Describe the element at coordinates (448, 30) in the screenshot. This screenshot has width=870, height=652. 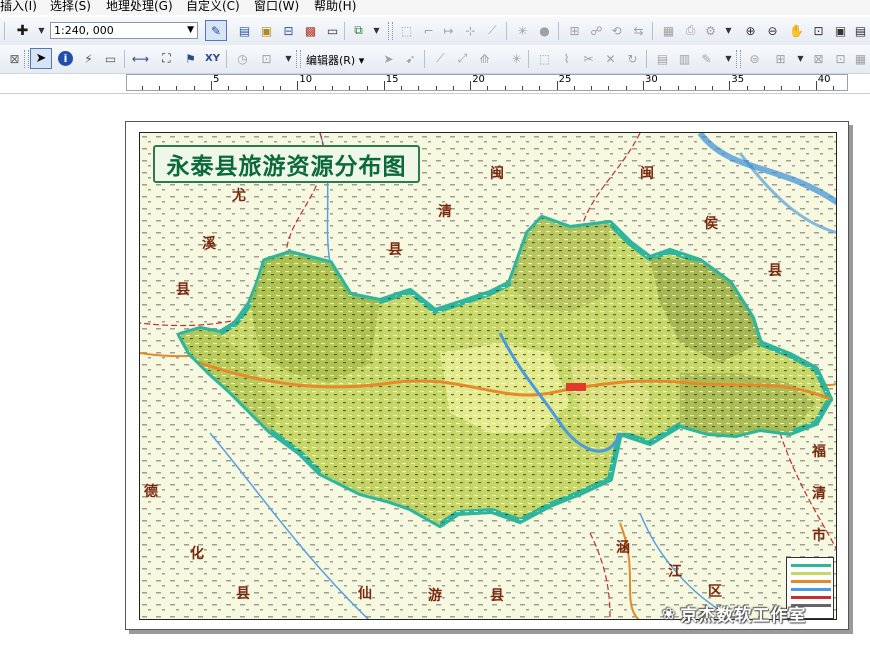
I see `move-vertex-icon: ↦` at that location.